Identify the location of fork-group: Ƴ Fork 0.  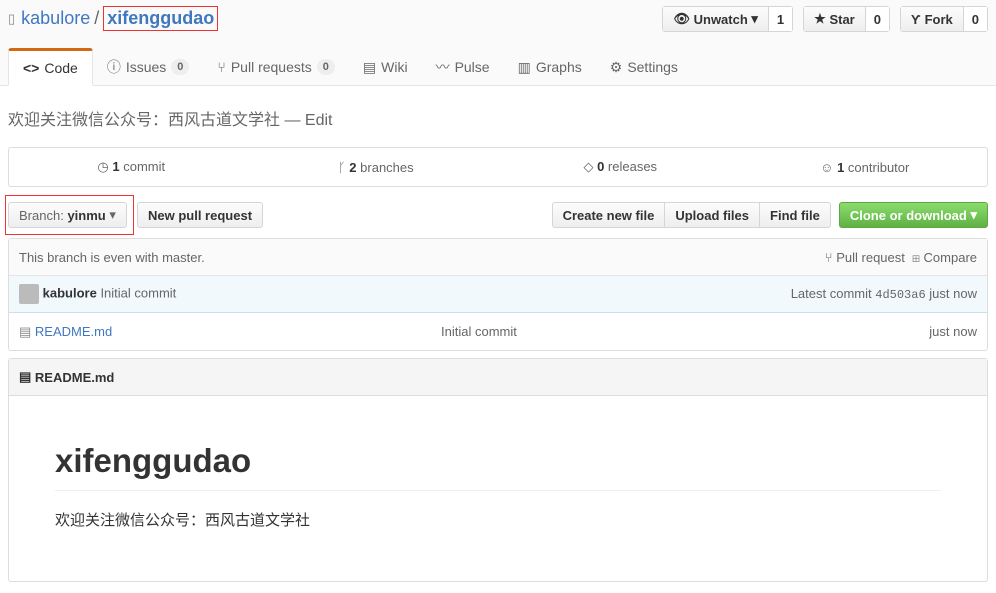
(943, 19).